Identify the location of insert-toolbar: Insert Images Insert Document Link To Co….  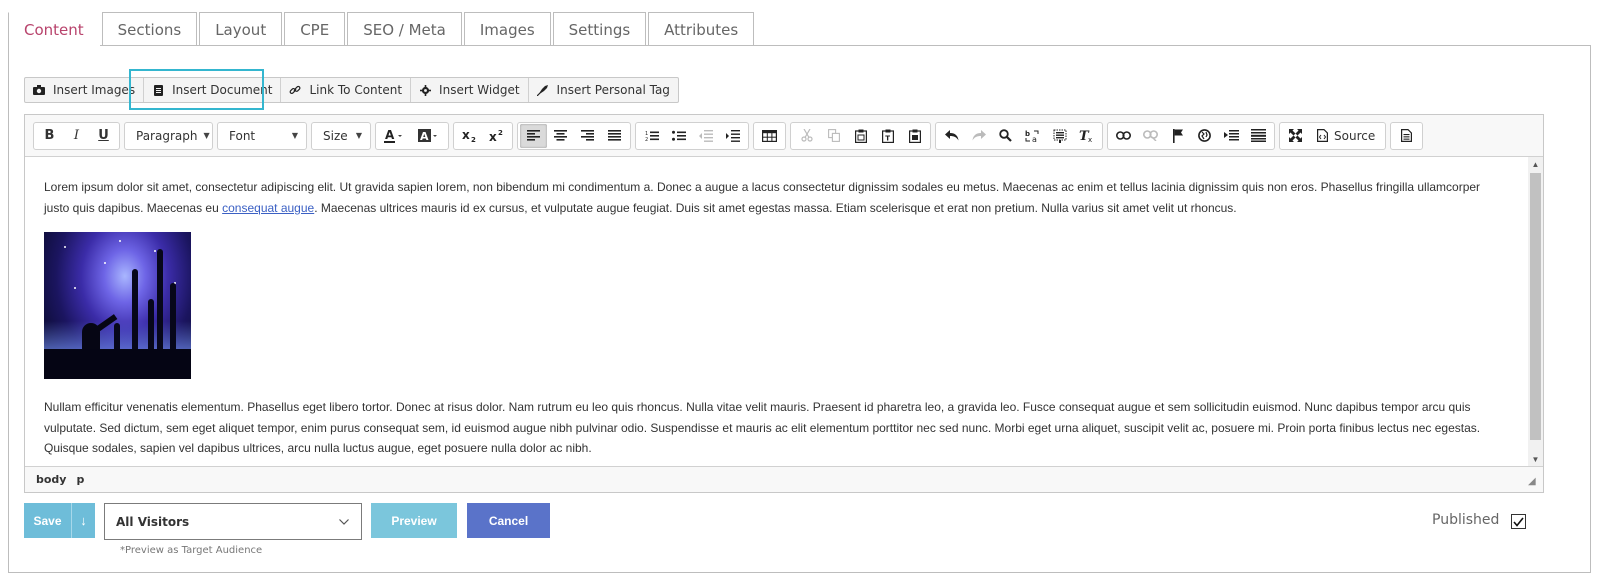
(351, 90).